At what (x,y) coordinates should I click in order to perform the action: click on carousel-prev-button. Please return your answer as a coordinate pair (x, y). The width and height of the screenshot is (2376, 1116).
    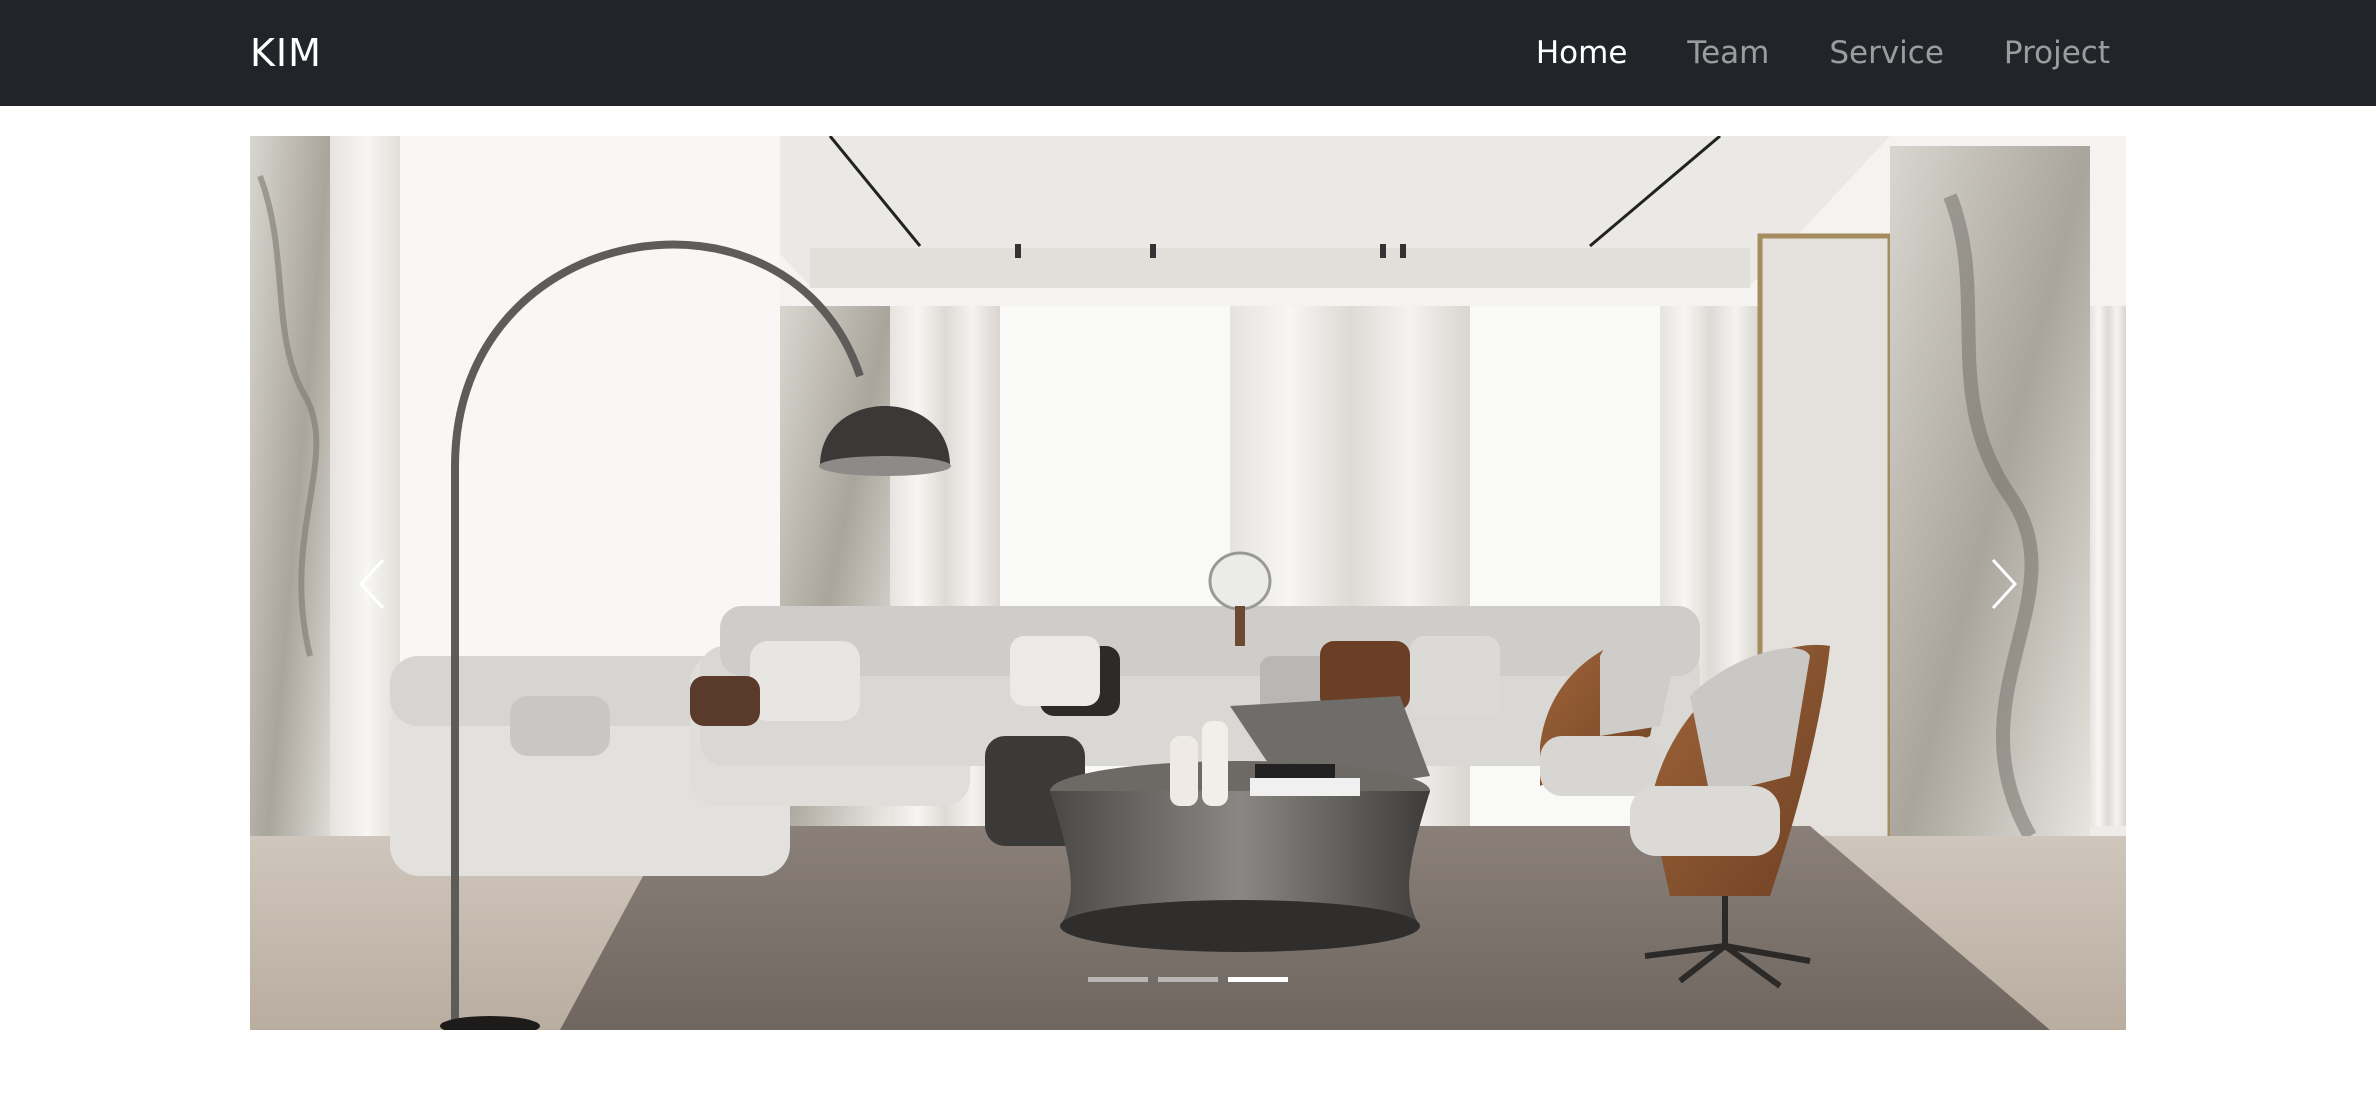
    Looking at the image, I should click on (350, 583).